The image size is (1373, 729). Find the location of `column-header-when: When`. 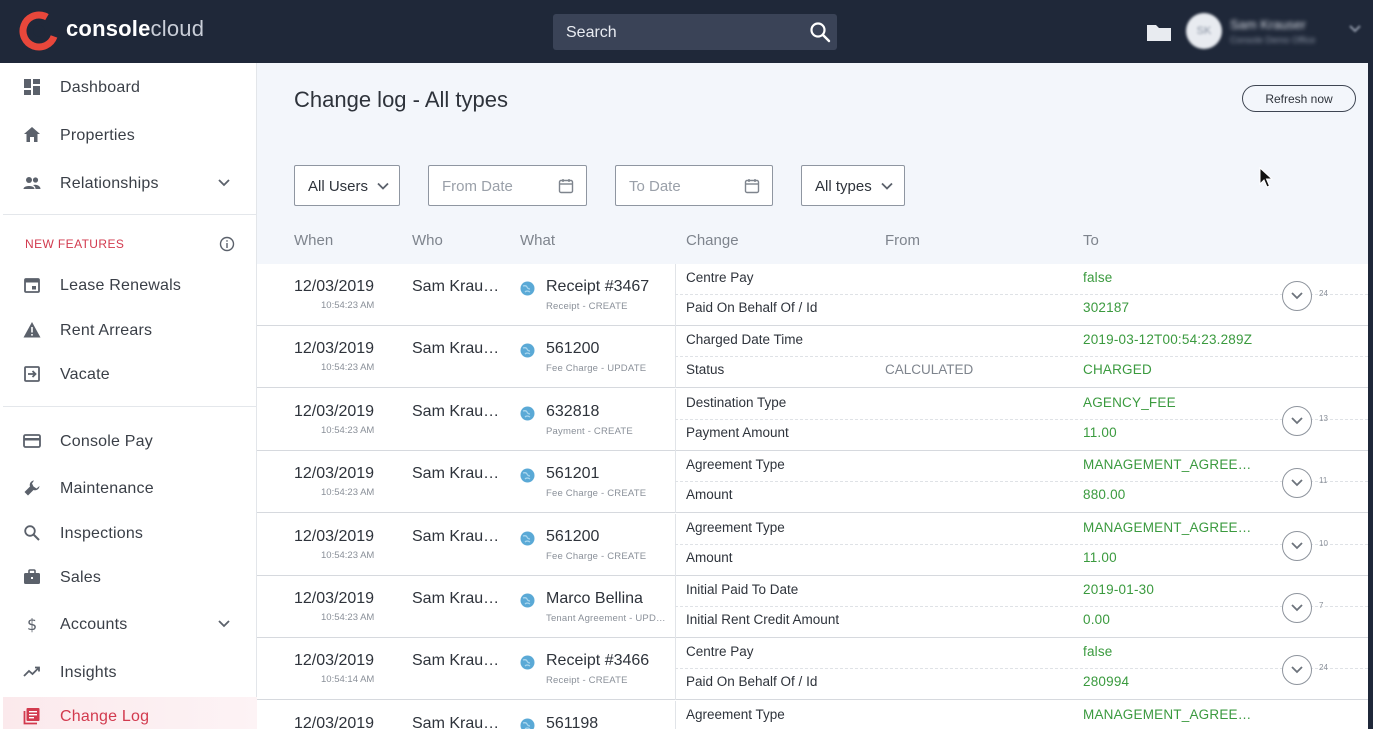

column-header-when: When is located at coordinates (313, 240).